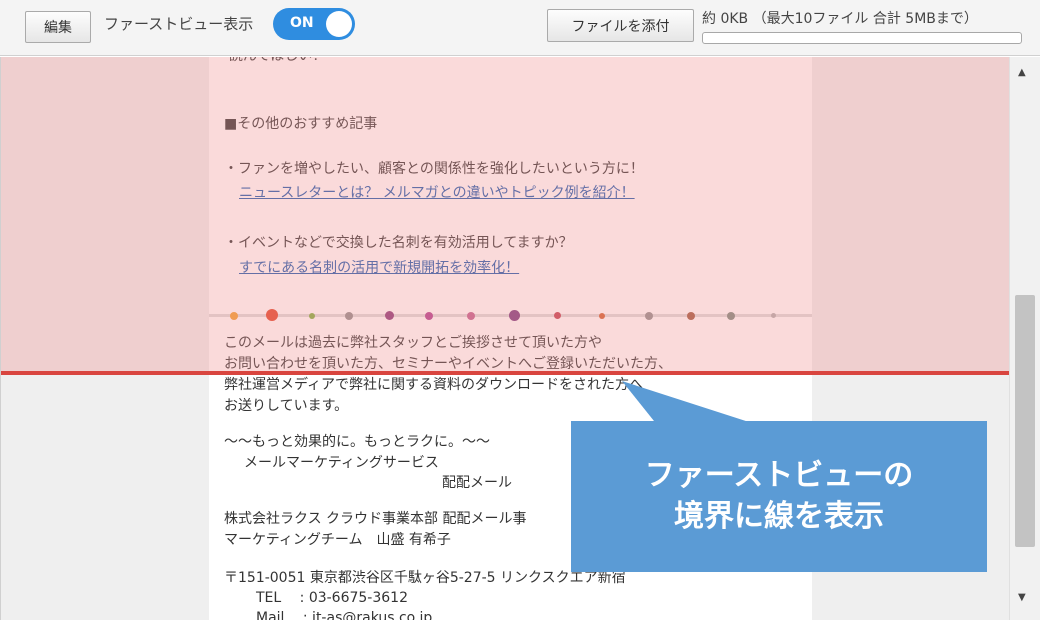  Describe the element at coordinates (425, 578) in the screenshot. I see `address: 〒151-0051 東京都渋谷区千駄ヶ谷5-27-5 リンクスクエア新宿` at that location.